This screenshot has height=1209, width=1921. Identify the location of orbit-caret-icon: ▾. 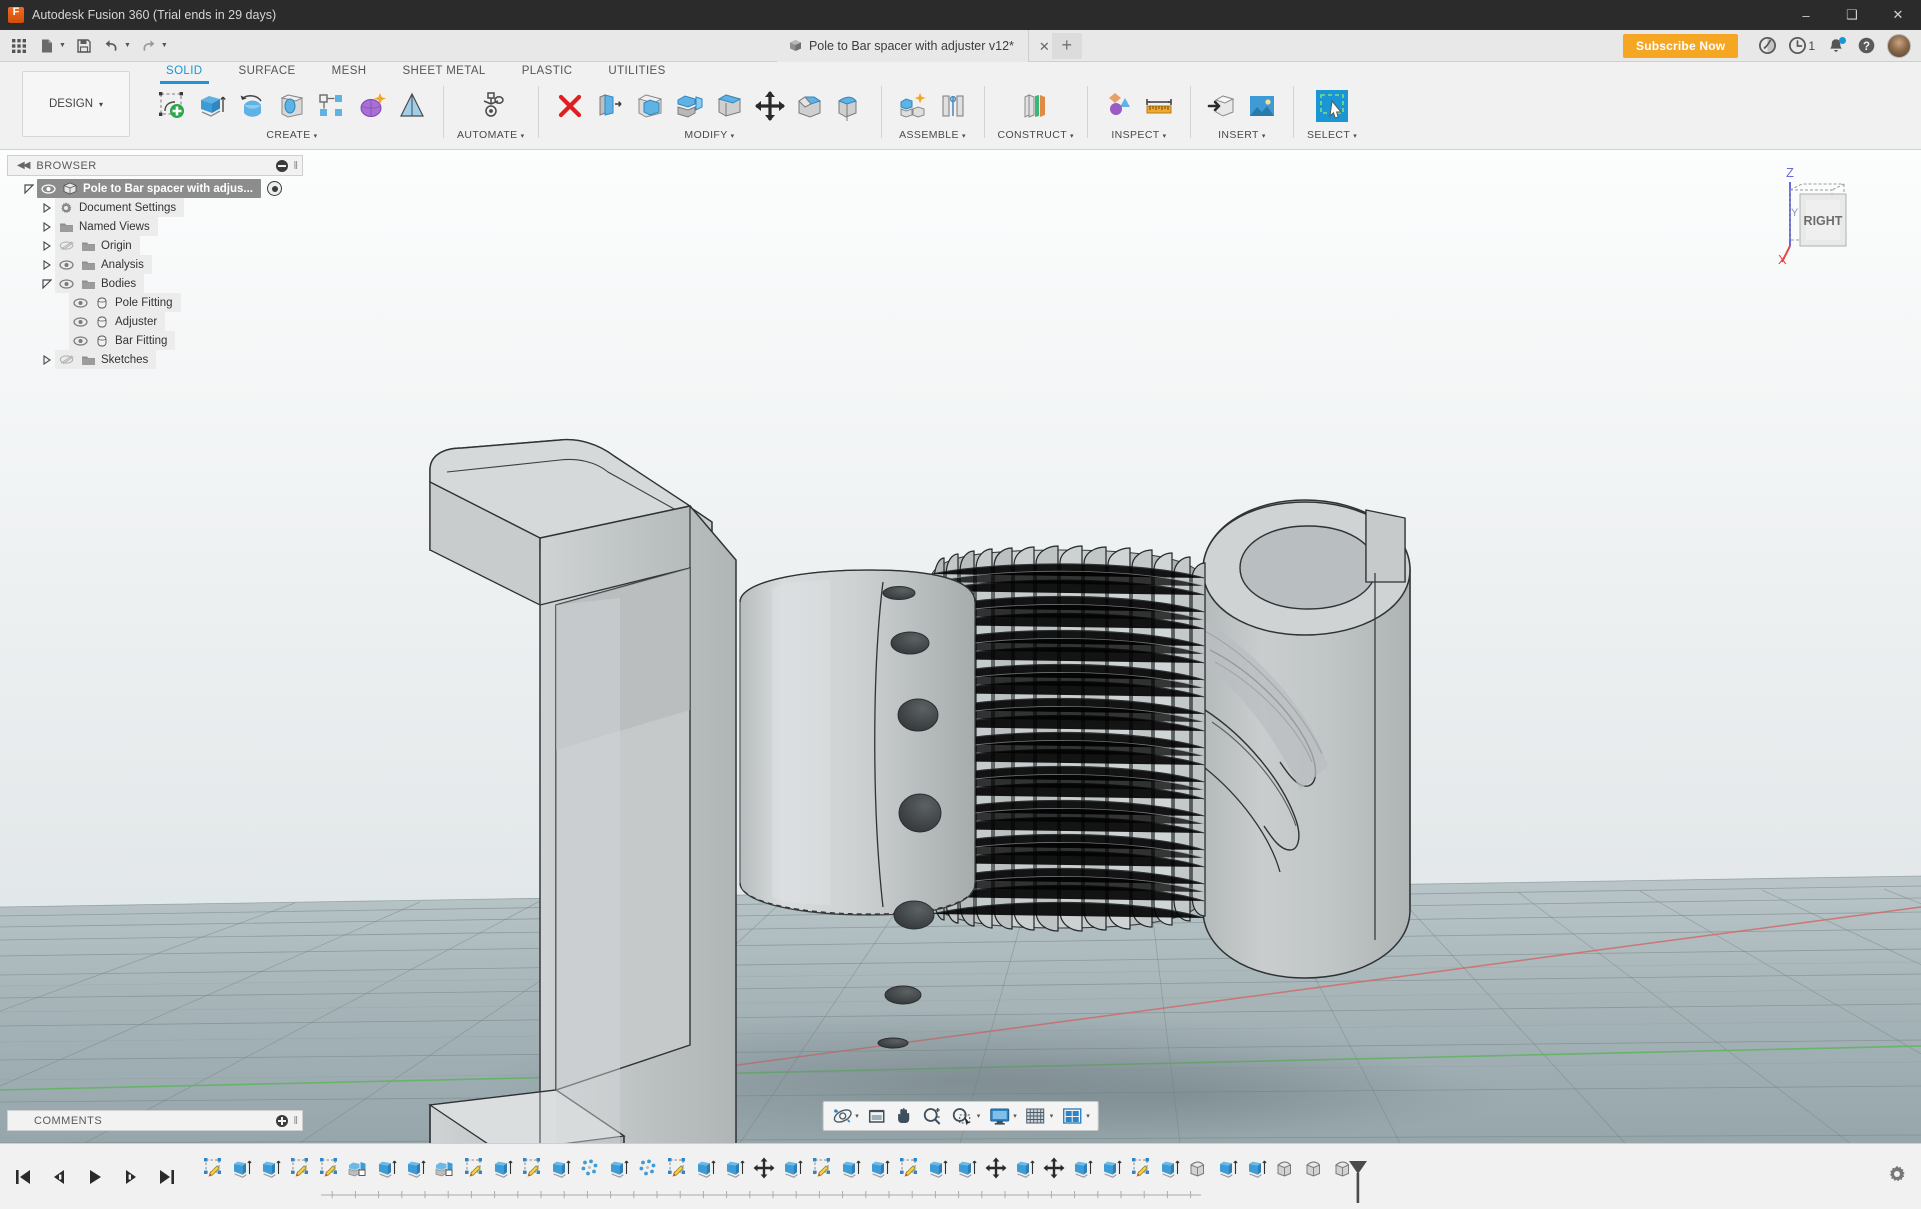
(857, 1116).